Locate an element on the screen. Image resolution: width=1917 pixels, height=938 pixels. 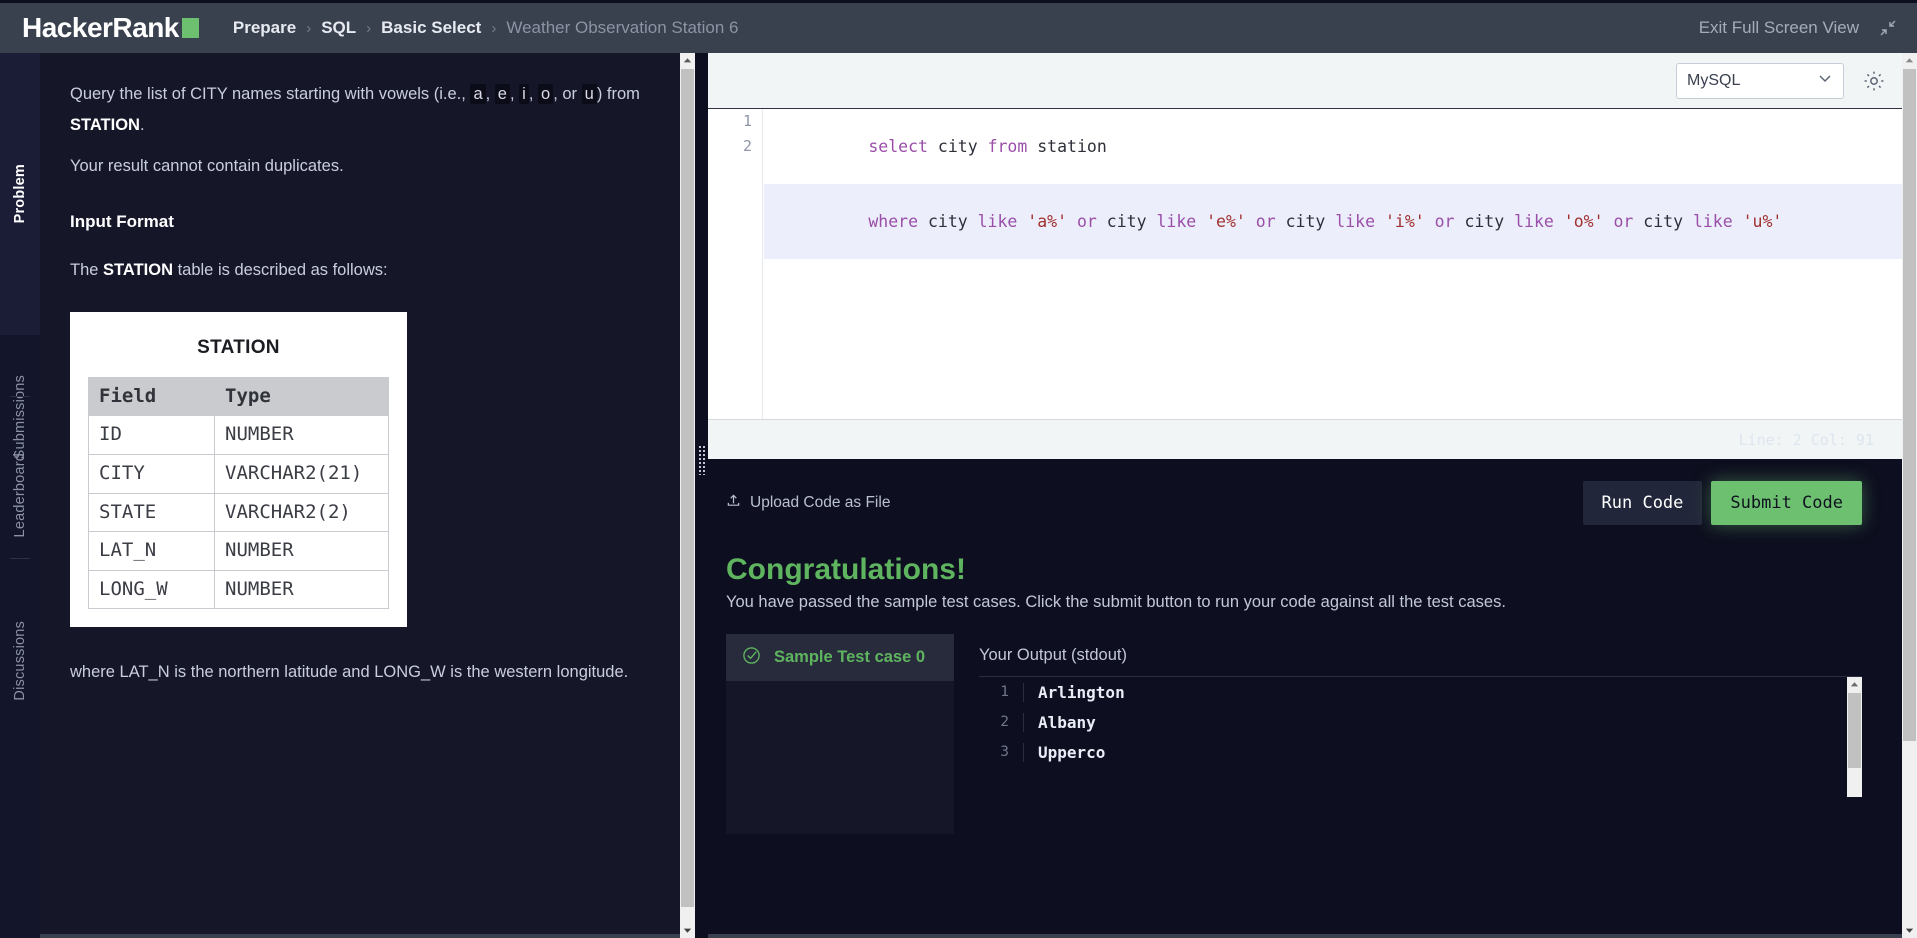
sidebar-item-problem: Problem is located at coordinates (20, 194).